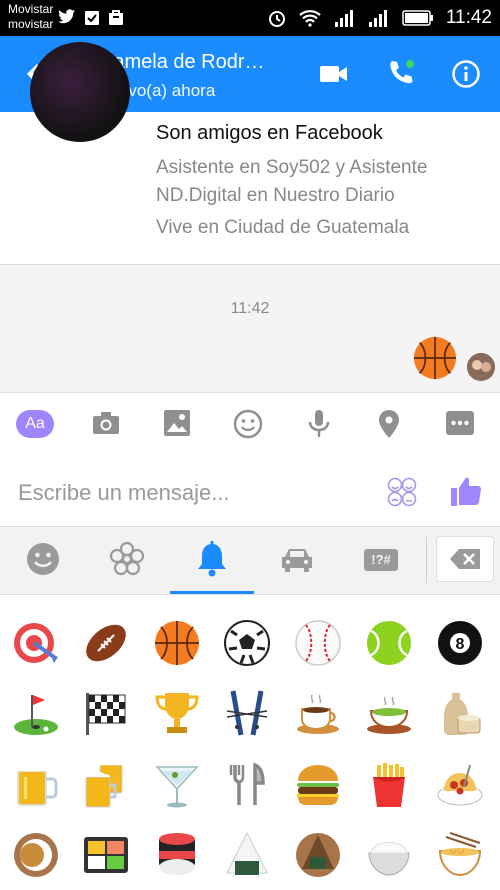  What do you see at coordinates (318, 855) in the screenshot?
I see `emoji-onigiri` at bounding box center [318, 855].